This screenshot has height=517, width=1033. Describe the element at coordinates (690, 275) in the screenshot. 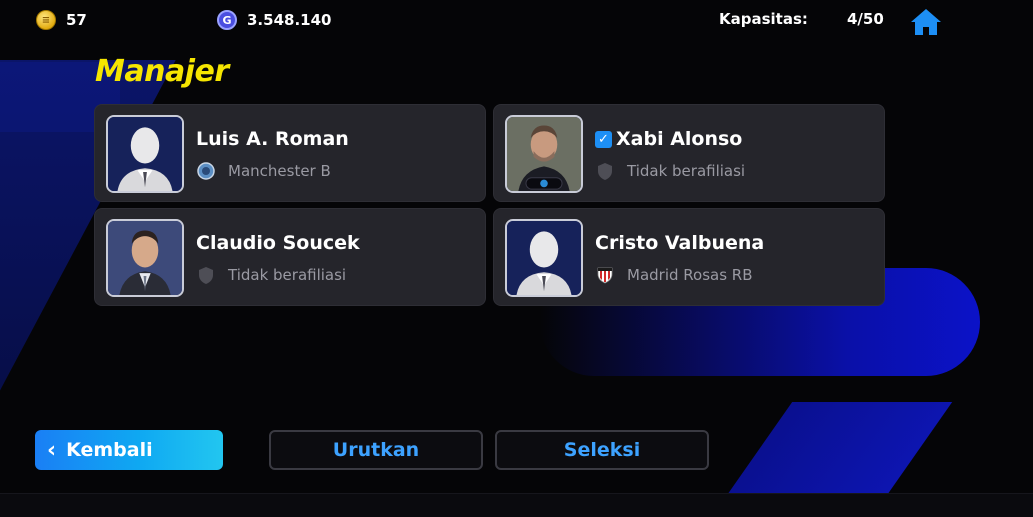

I see `club-name: Madrid Rosas RB` at that location.